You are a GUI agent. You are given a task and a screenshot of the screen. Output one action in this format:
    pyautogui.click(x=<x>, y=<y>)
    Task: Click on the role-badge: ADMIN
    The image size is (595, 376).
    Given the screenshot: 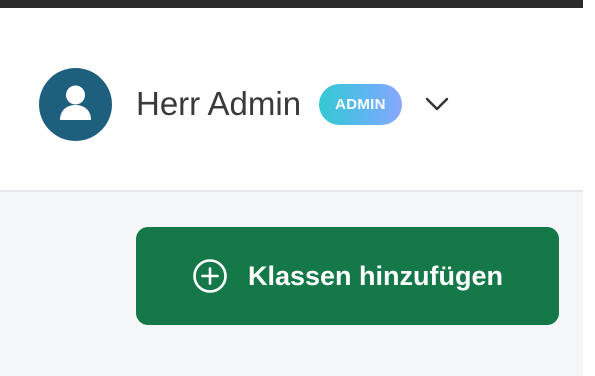 What is the action you would take?
    pyautogui.click(x=360, y=104)
    